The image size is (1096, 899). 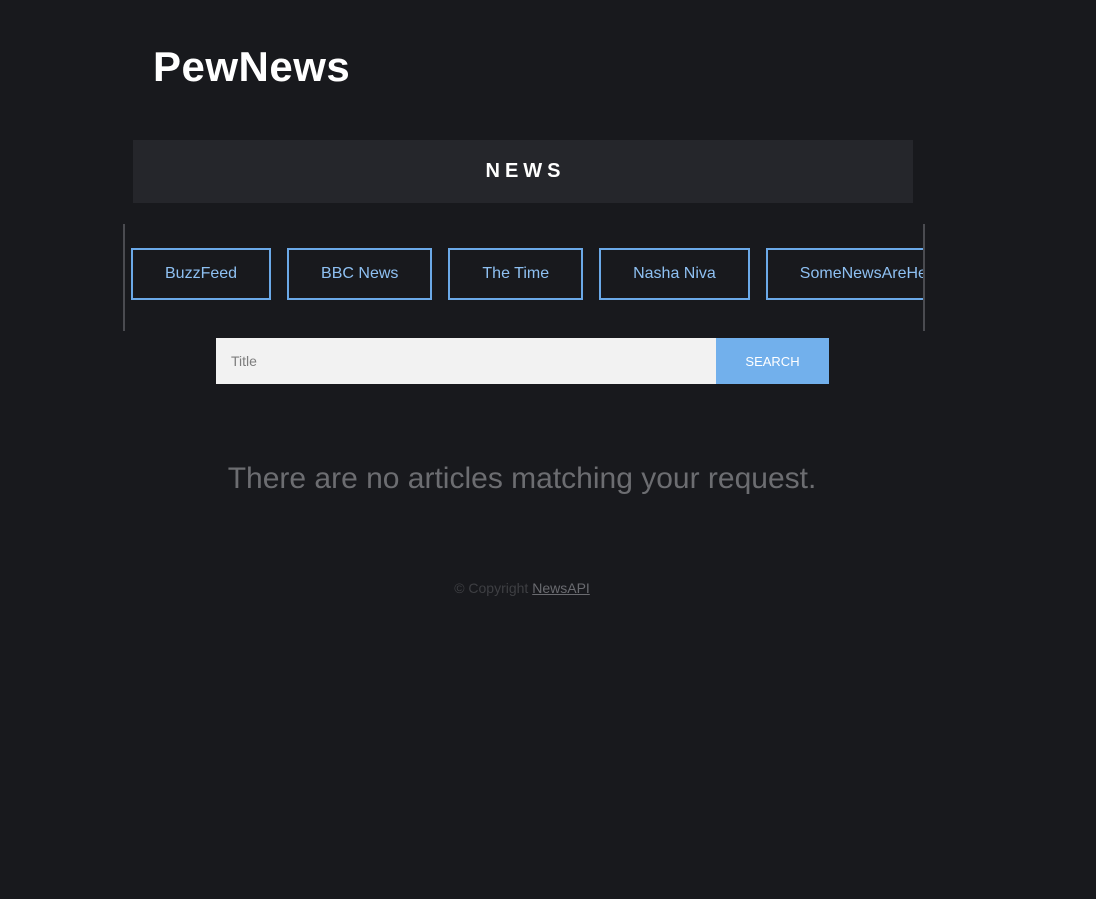 What do you see at coordinates (251, 67) in the screenshot?
I see `site-logo: PewNews` at bounding box center [251, 67].